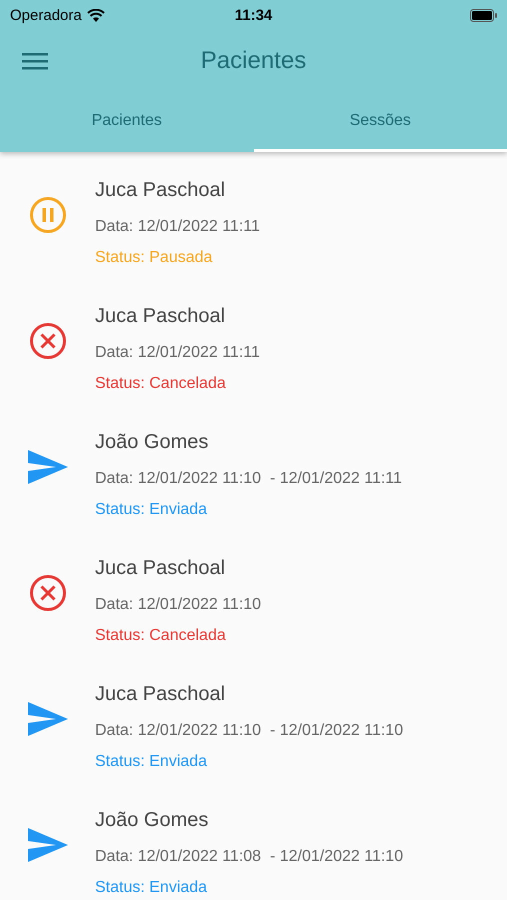 This screenshot has height=900, width=507. I want to click on tab: Sessões, so click(380, 122).